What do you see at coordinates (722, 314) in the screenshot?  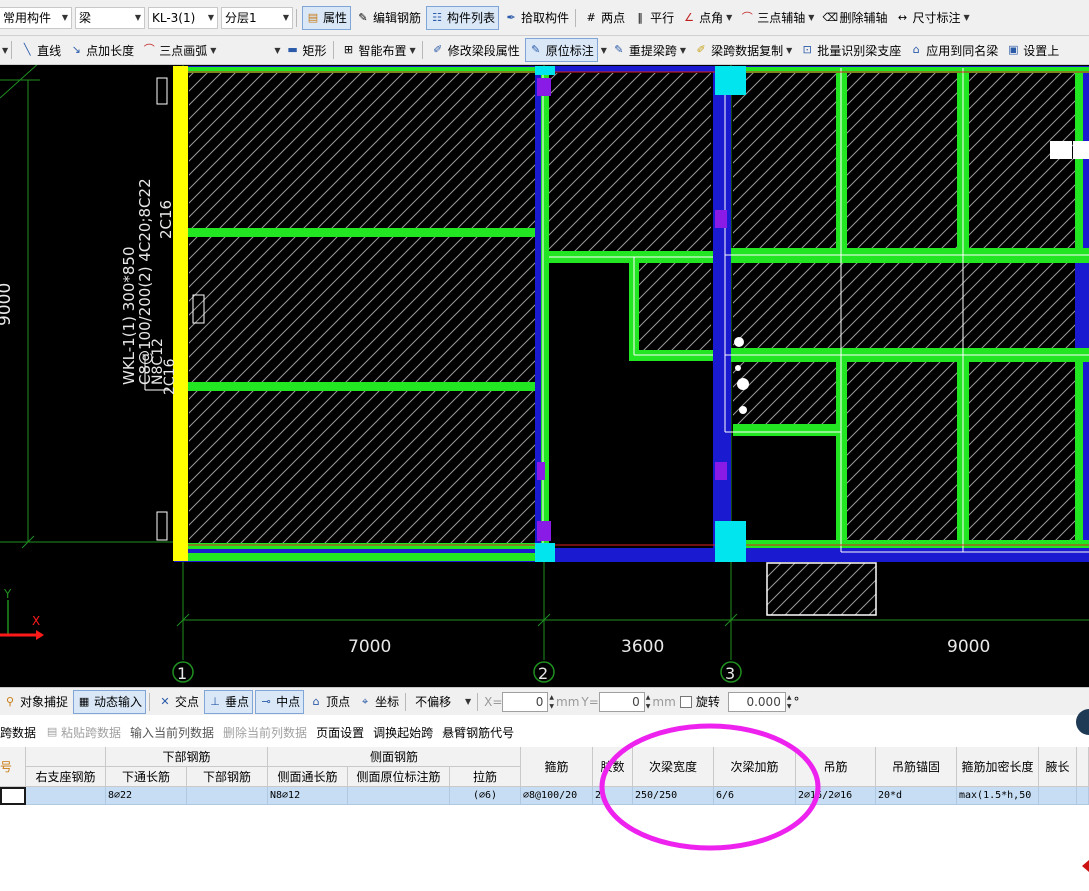 I see `beam-blue` at bounding box center [722, 314].